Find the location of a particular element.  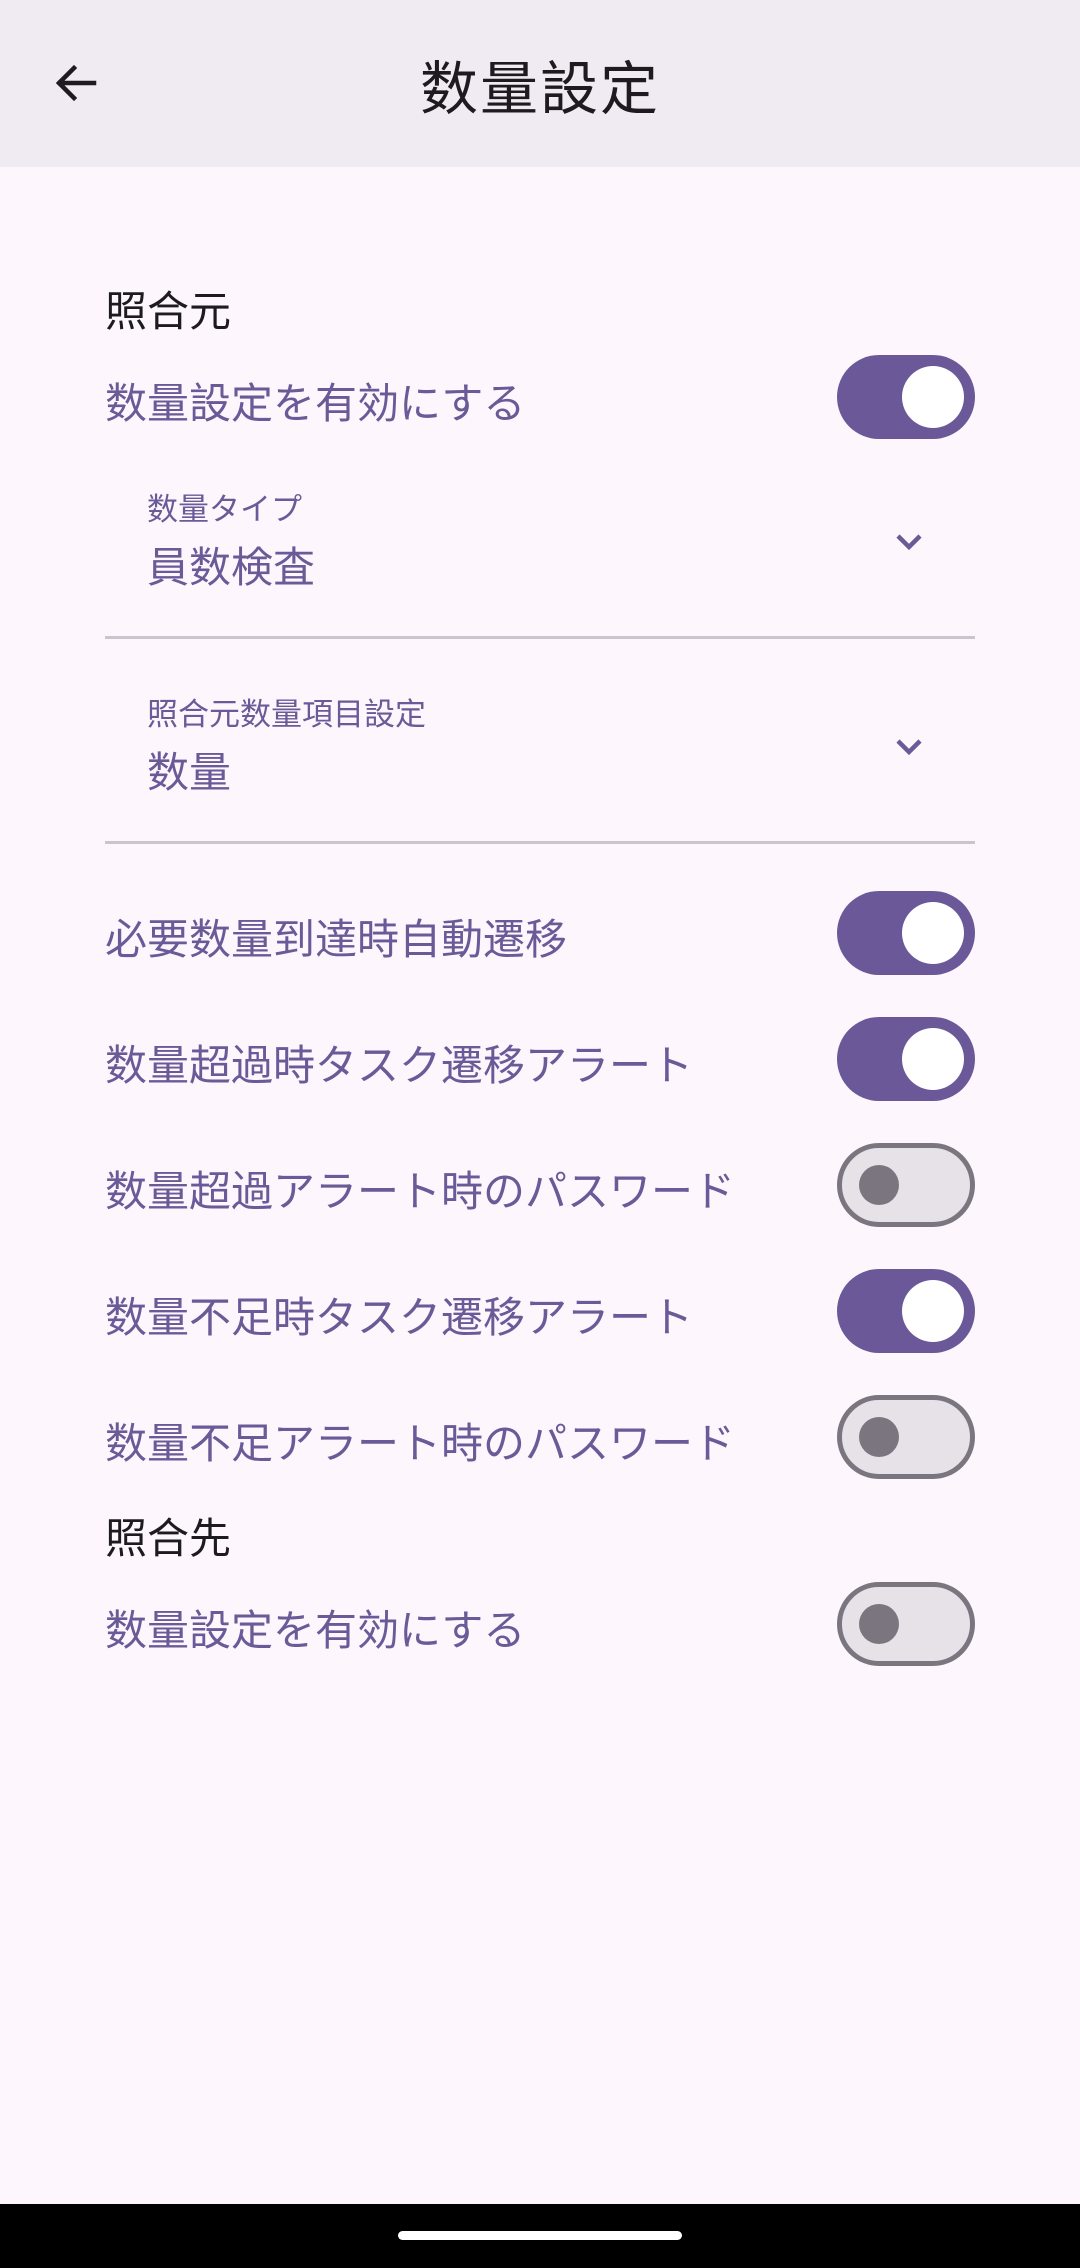

target-enable-label: 数量設定を有効にする is located at coordinates (315, 1630).